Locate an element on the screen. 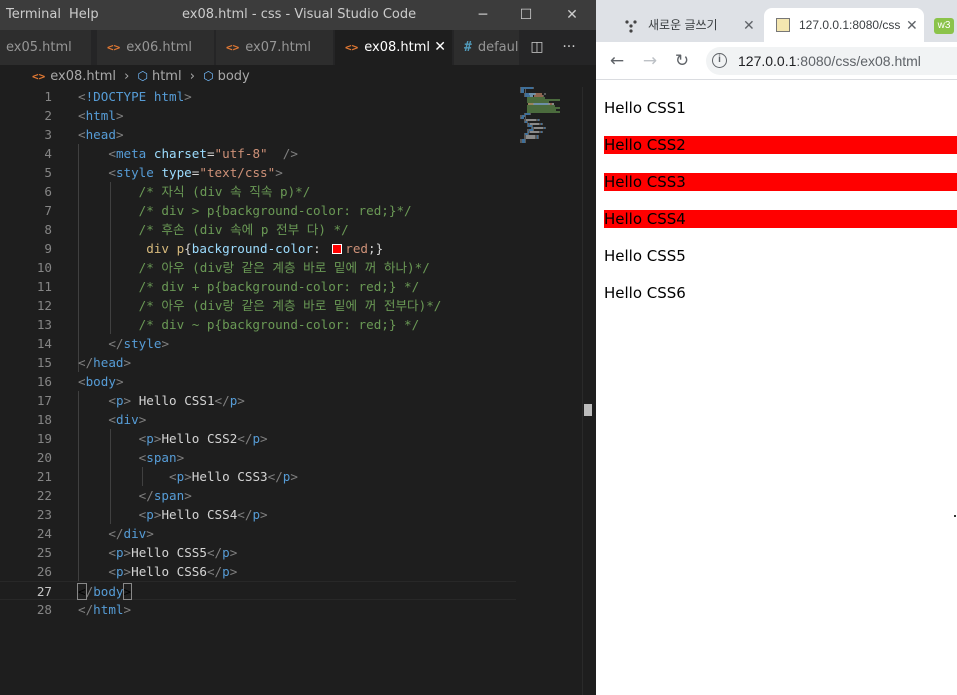  code-line: 8 /* 후손 (div 속에 p 전부 다) */ is located at coordinates (258, 229).